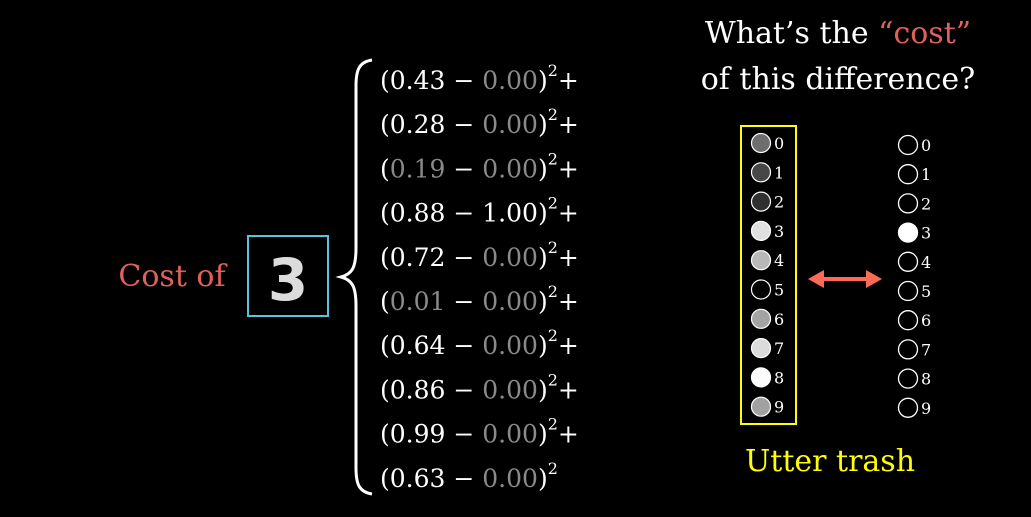 Image resolution: width=1031 pixels, height=517 pixels. Describe the element at coordinates (479, 122) in the screenshot. I see `cost-term-row: (0.28 − 0.00)2+` at that location.